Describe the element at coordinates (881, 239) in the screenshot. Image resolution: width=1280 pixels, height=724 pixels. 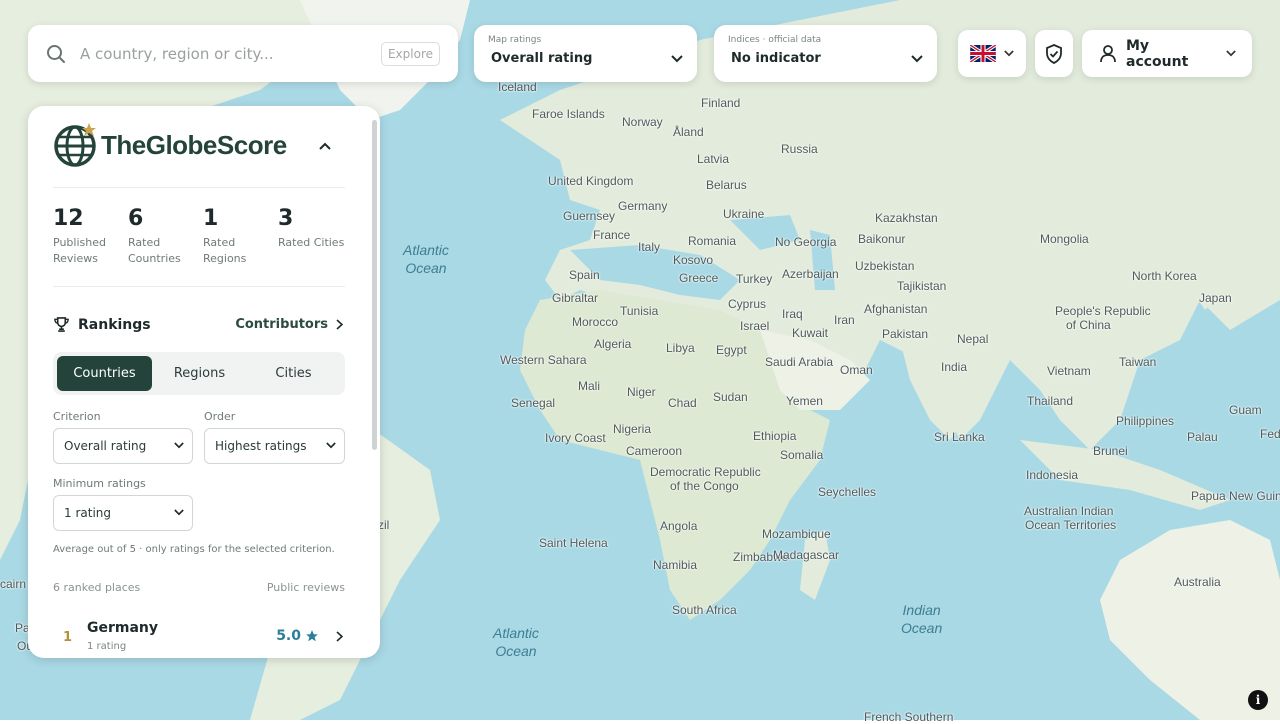
I see `map-country-label: Baikonur` at that location.